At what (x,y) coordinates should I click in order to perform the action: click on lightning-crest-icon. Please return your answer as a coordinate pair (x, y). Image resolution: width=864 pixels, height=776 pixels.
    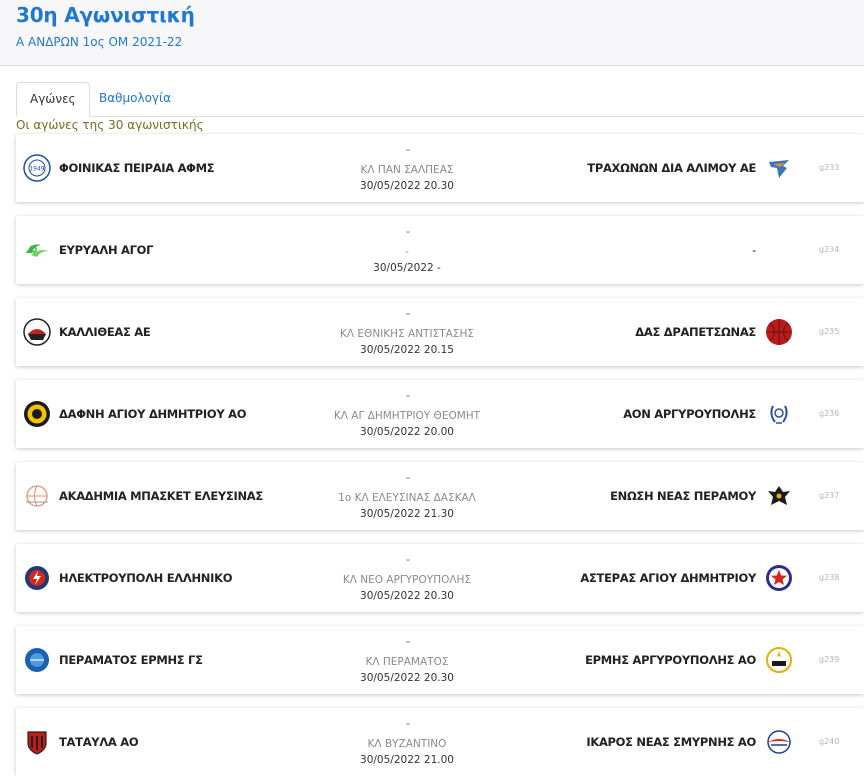
    Looking at the image, I should click on (37, 578).